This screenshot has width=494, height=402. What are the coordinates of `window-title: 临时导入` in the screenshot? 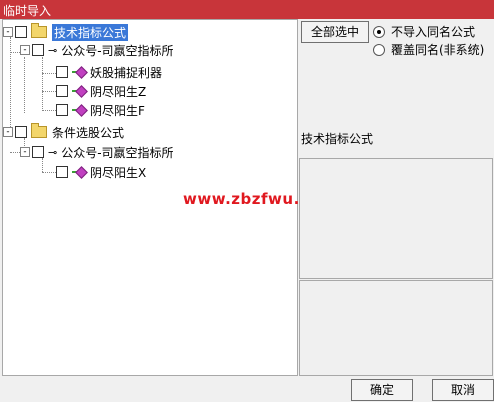 It's located at (27, 11).